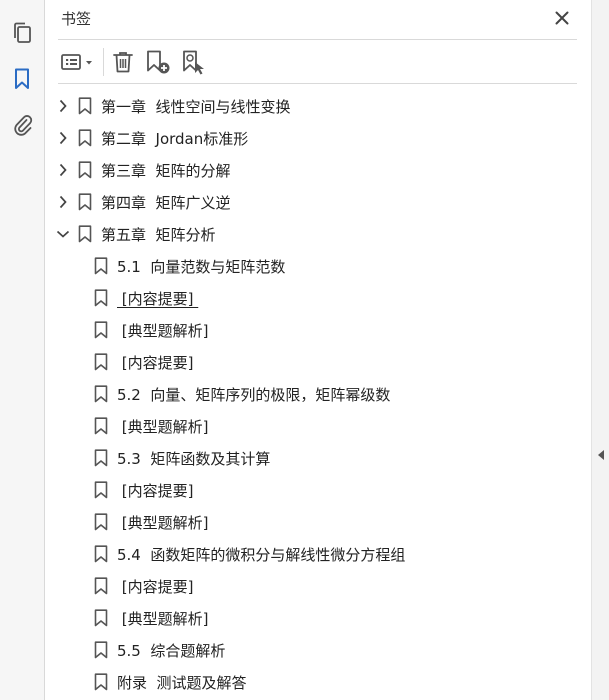 This screenshot has width=609, height=700. I want to click on bookmark-label: 第五章 矩阵分析, so click(158, 234).